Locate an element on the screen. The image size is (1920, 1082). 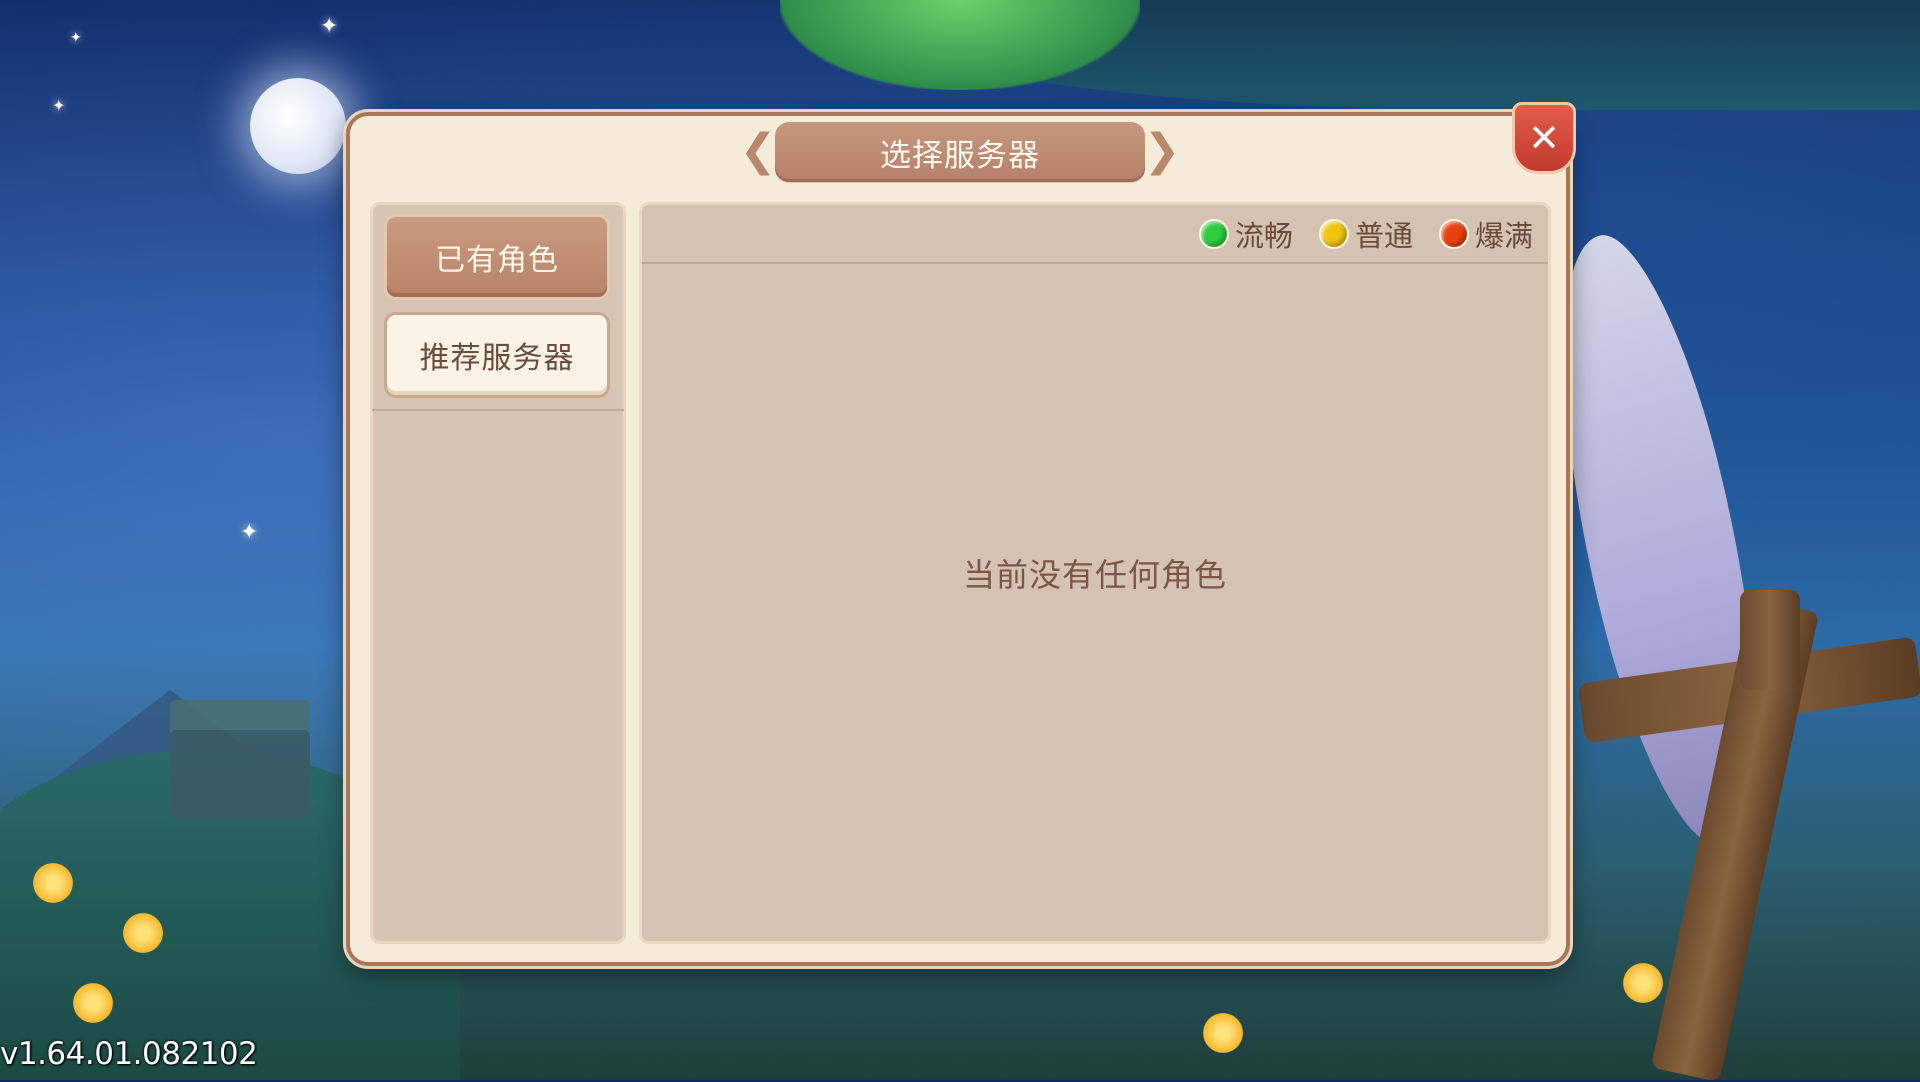
ornament-right-icon: ❯ is located at coordinates (1162, 150).